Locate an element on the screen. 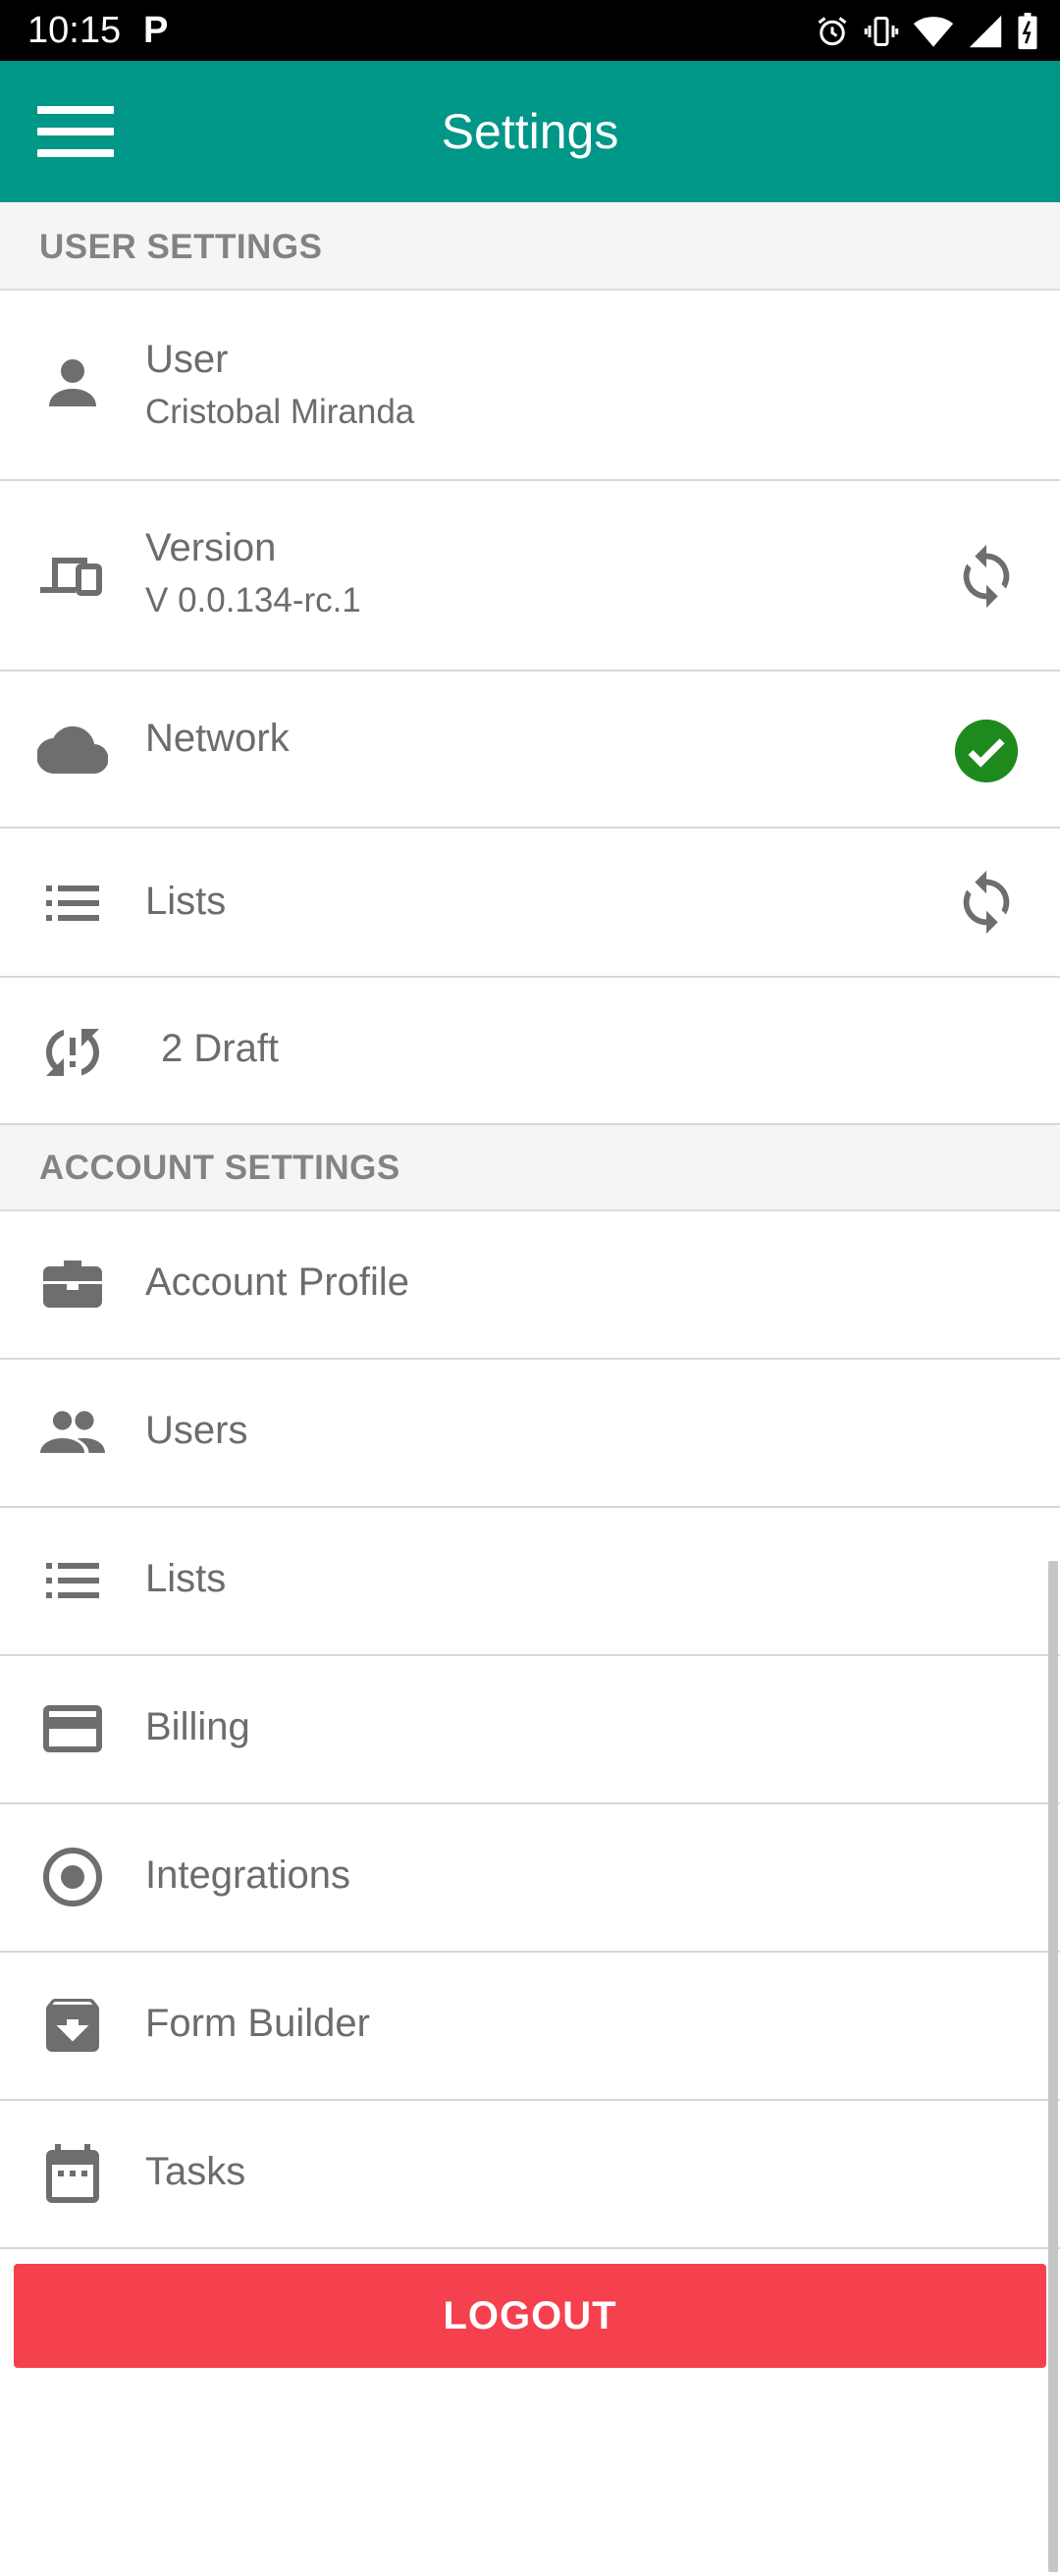  signal-icon is located at coordinates (986, 31).